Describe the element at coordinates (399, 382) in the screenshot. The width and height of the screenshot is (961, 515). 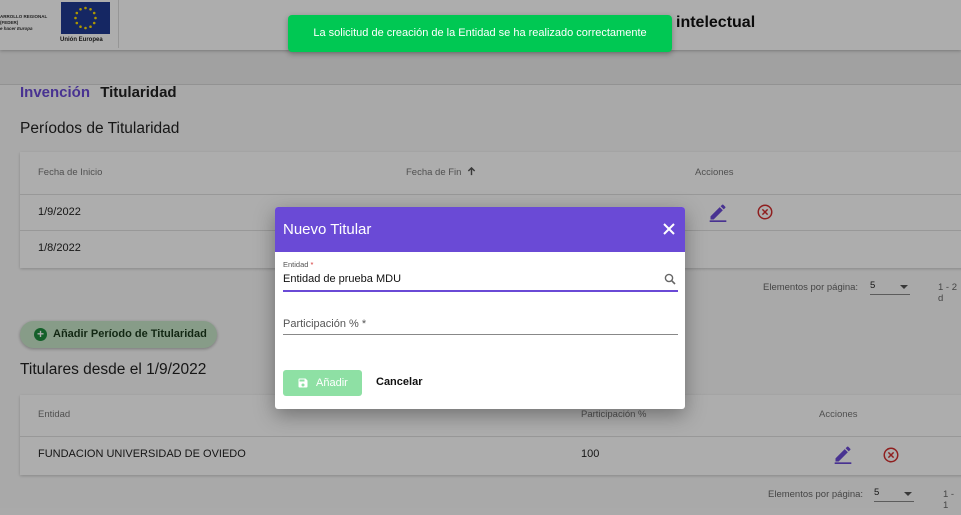
I see `cancel-button: Cancelar` at that location.